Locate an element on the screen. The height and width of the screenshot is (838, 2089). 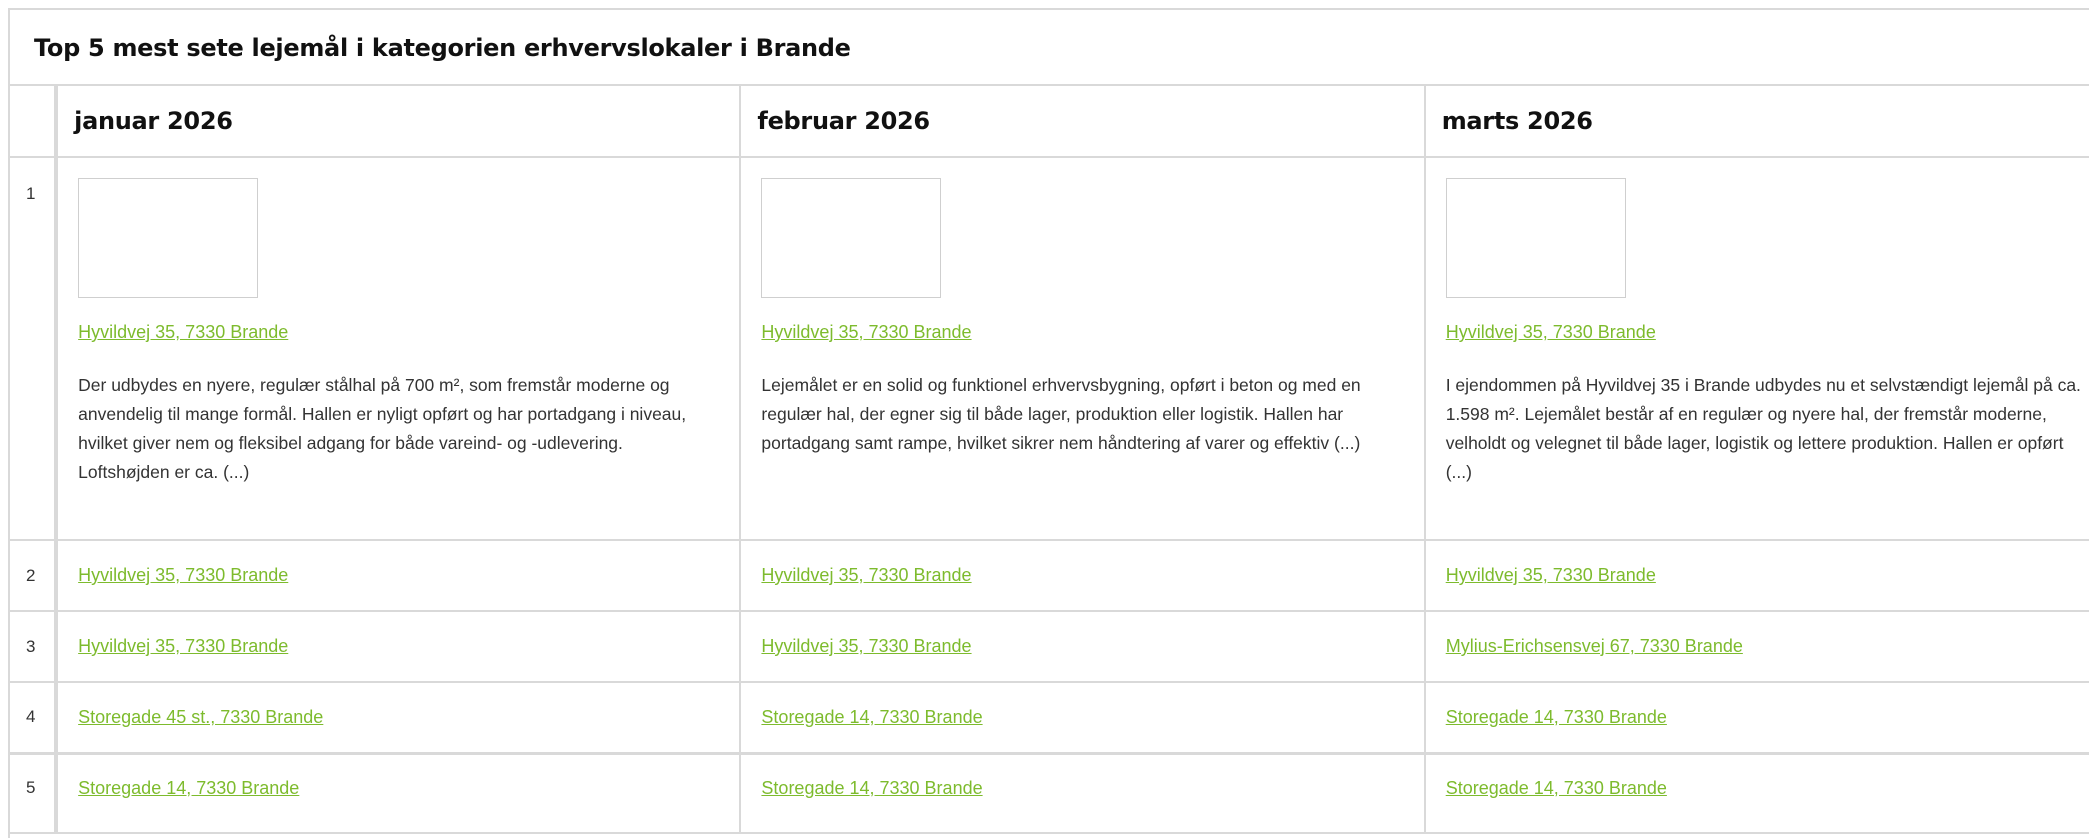
header-row: januar 2026 februar 2026 marts 2026 is located at coordinates (1049, 122).